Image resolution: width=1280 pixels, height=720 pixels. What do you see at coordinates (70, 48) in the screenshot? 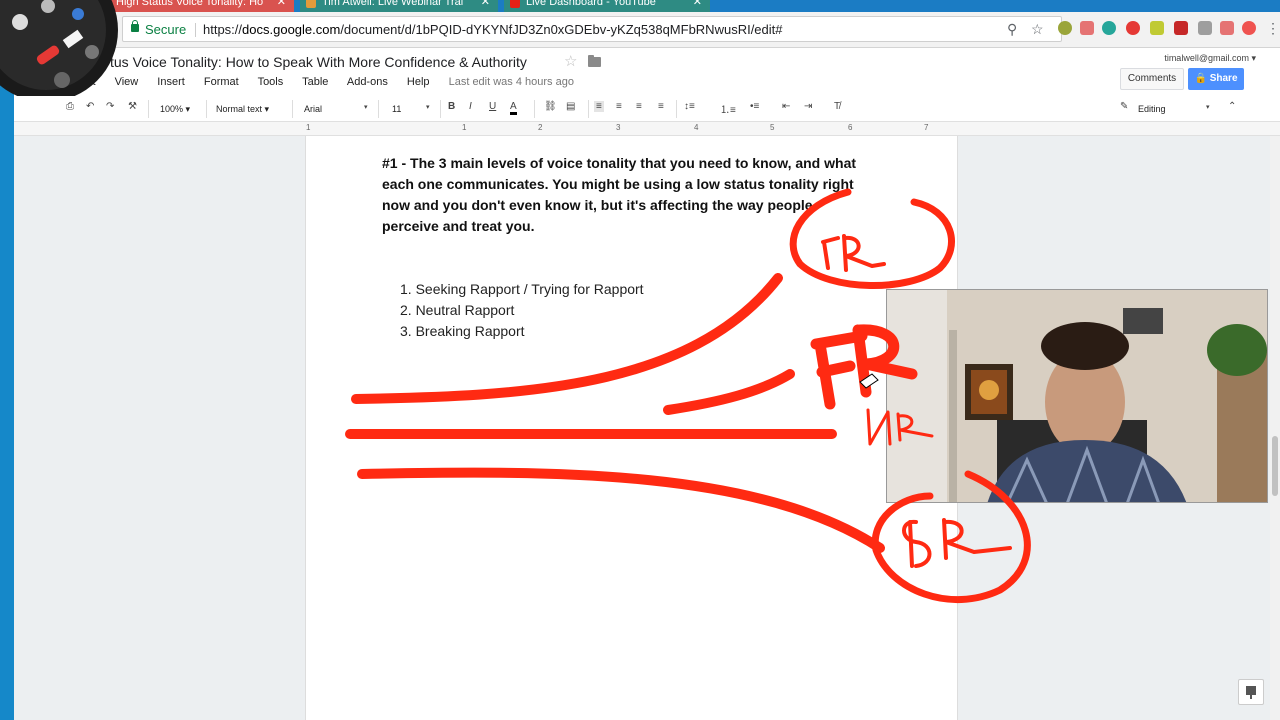
I see `annotation-tool-palette` at bounding box center [70, 48].